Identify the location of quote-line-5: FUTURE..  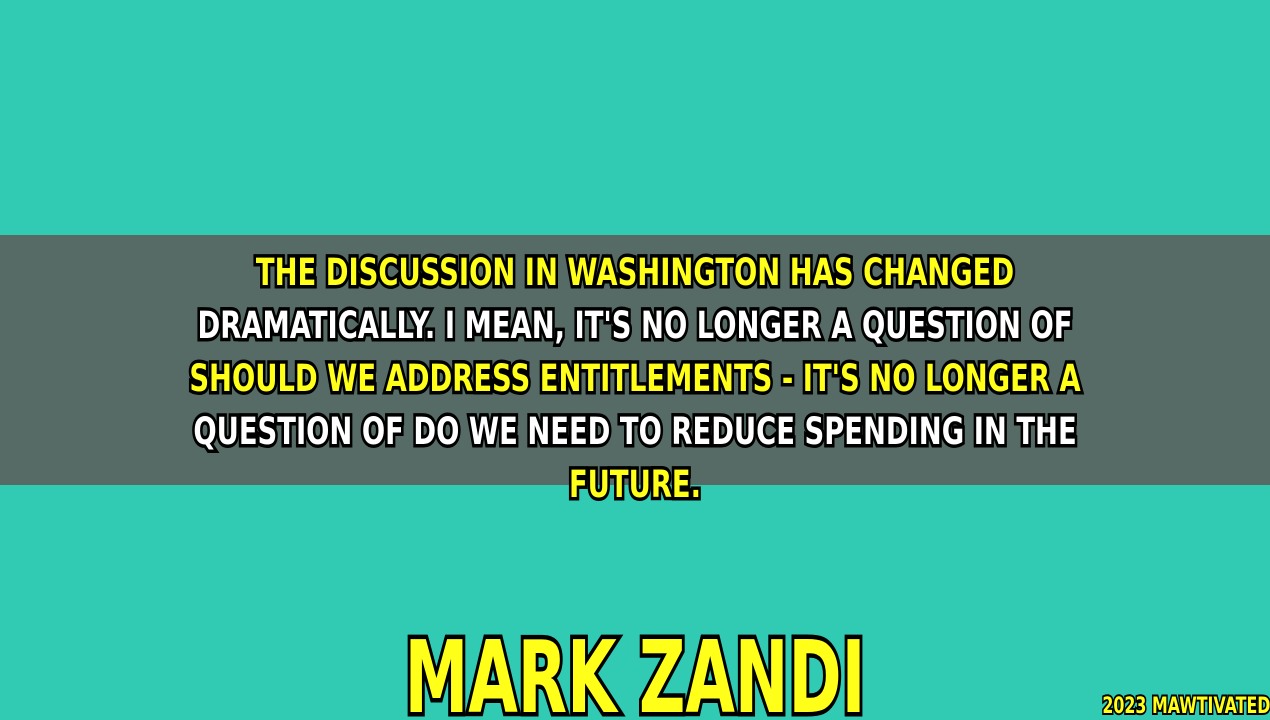
(634, 485).